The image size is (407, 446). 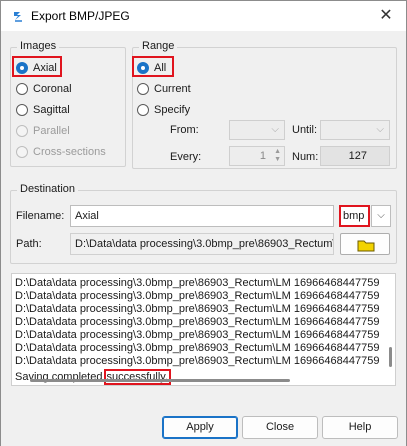 I want to click on filename-label: Filename:, so click(x=40, y=216).